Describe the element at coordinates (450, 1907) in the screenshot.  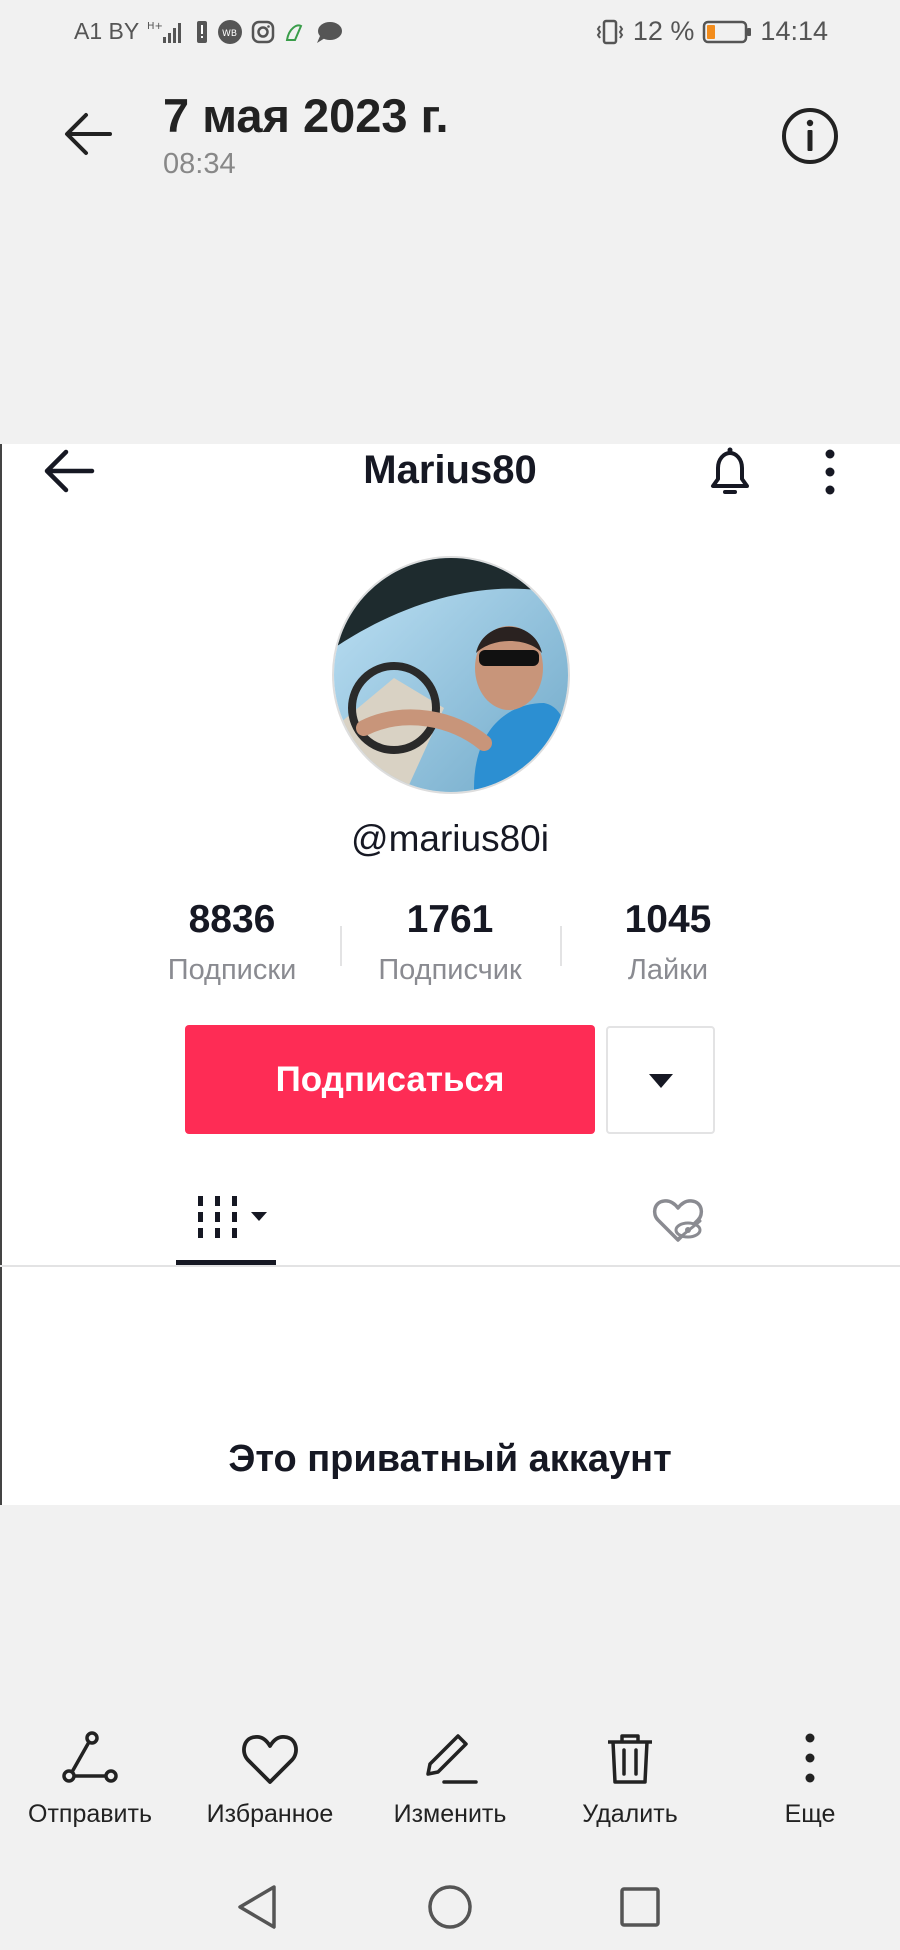
I see `nav-home-icon` at that location.